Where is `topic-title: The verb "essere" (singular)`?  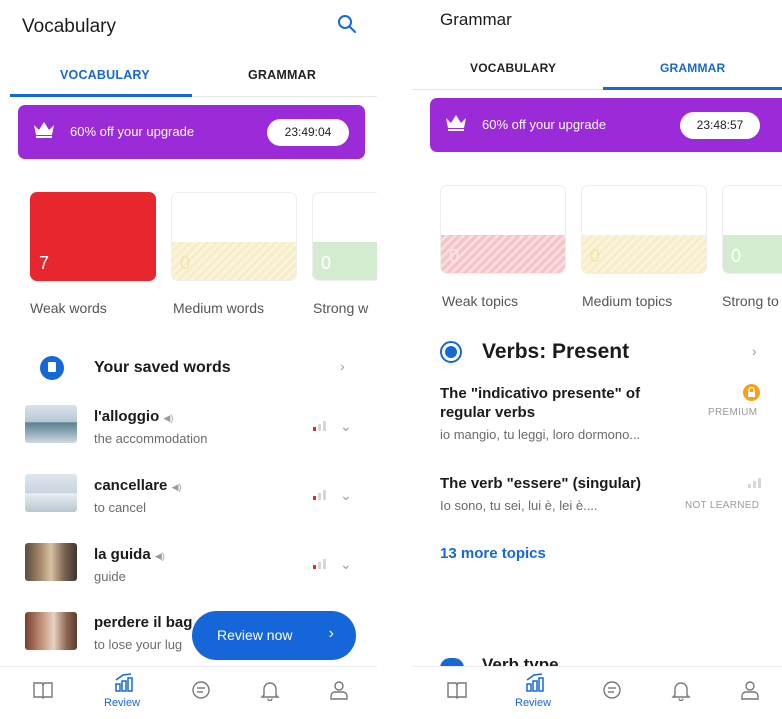
topic-title: The verb "essere" (singular) is located at coordinates (540, 483).